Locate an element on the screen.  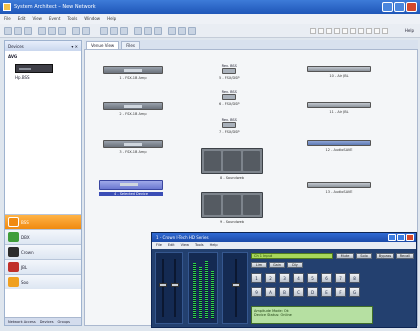
delay-button: Dly is located at coordinates (295, 265).